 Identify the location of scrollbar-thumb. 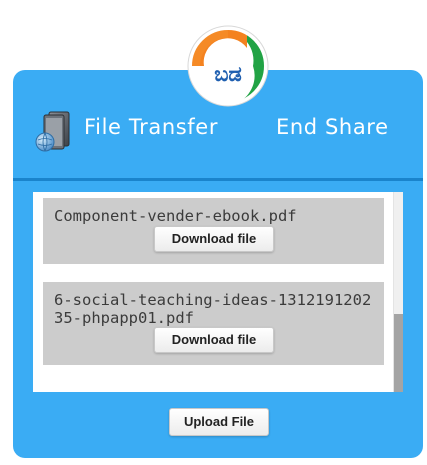
(398, 353).